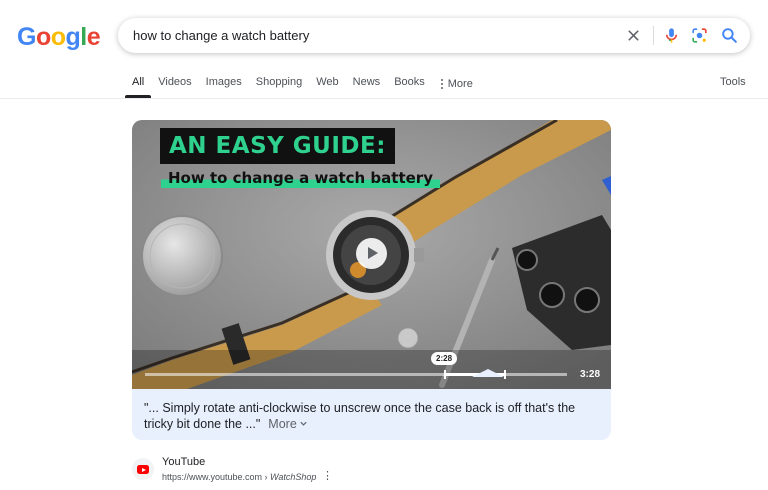  I want to click on clear-icon, so click(633, 35).